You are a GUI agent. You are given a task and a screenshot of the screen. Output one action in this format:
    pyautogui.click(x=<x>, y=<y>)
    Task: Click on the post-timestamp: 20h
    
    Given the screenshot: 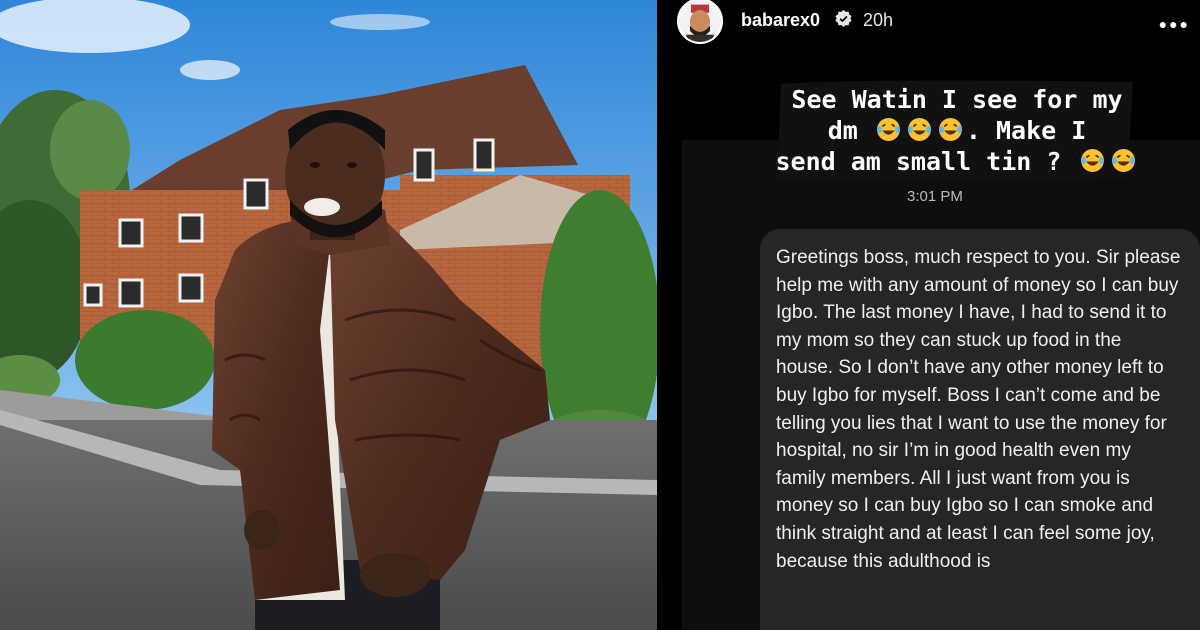 What is the action you would take?
    pyautogui.click(x=878, y=20)
    